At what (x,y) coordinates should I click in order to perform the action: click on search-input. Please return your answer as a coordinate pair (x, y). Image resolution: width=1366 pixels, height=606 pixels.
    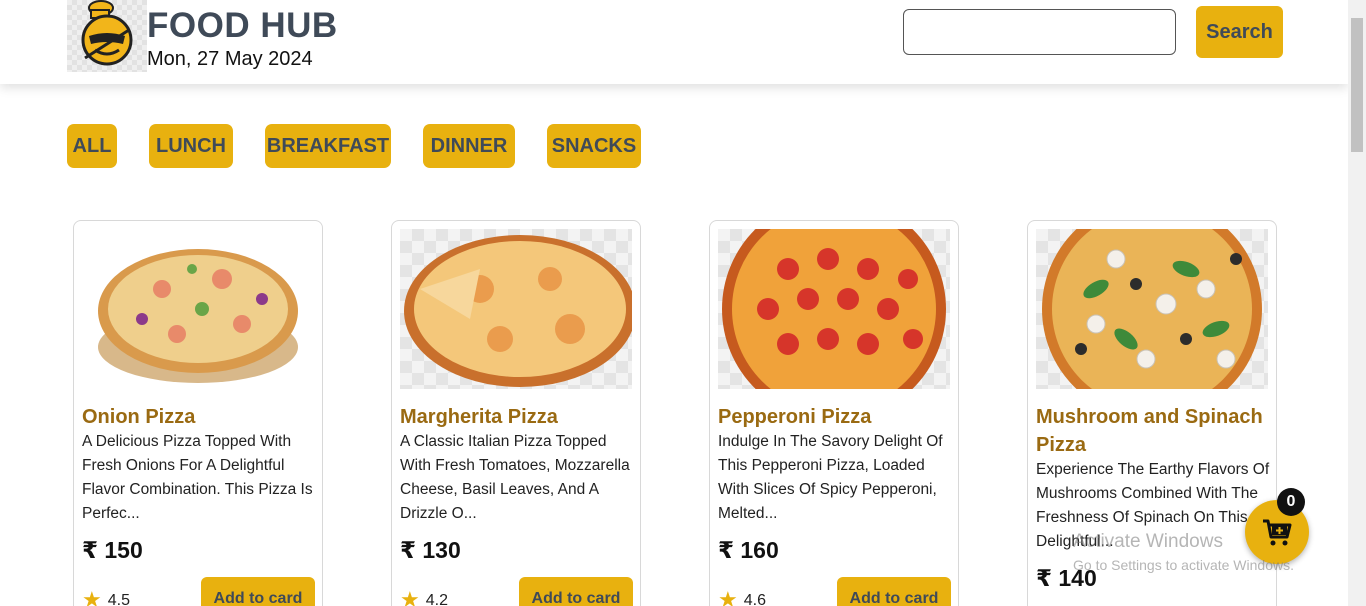
    Looking at the image, I should click on (1039, 32).